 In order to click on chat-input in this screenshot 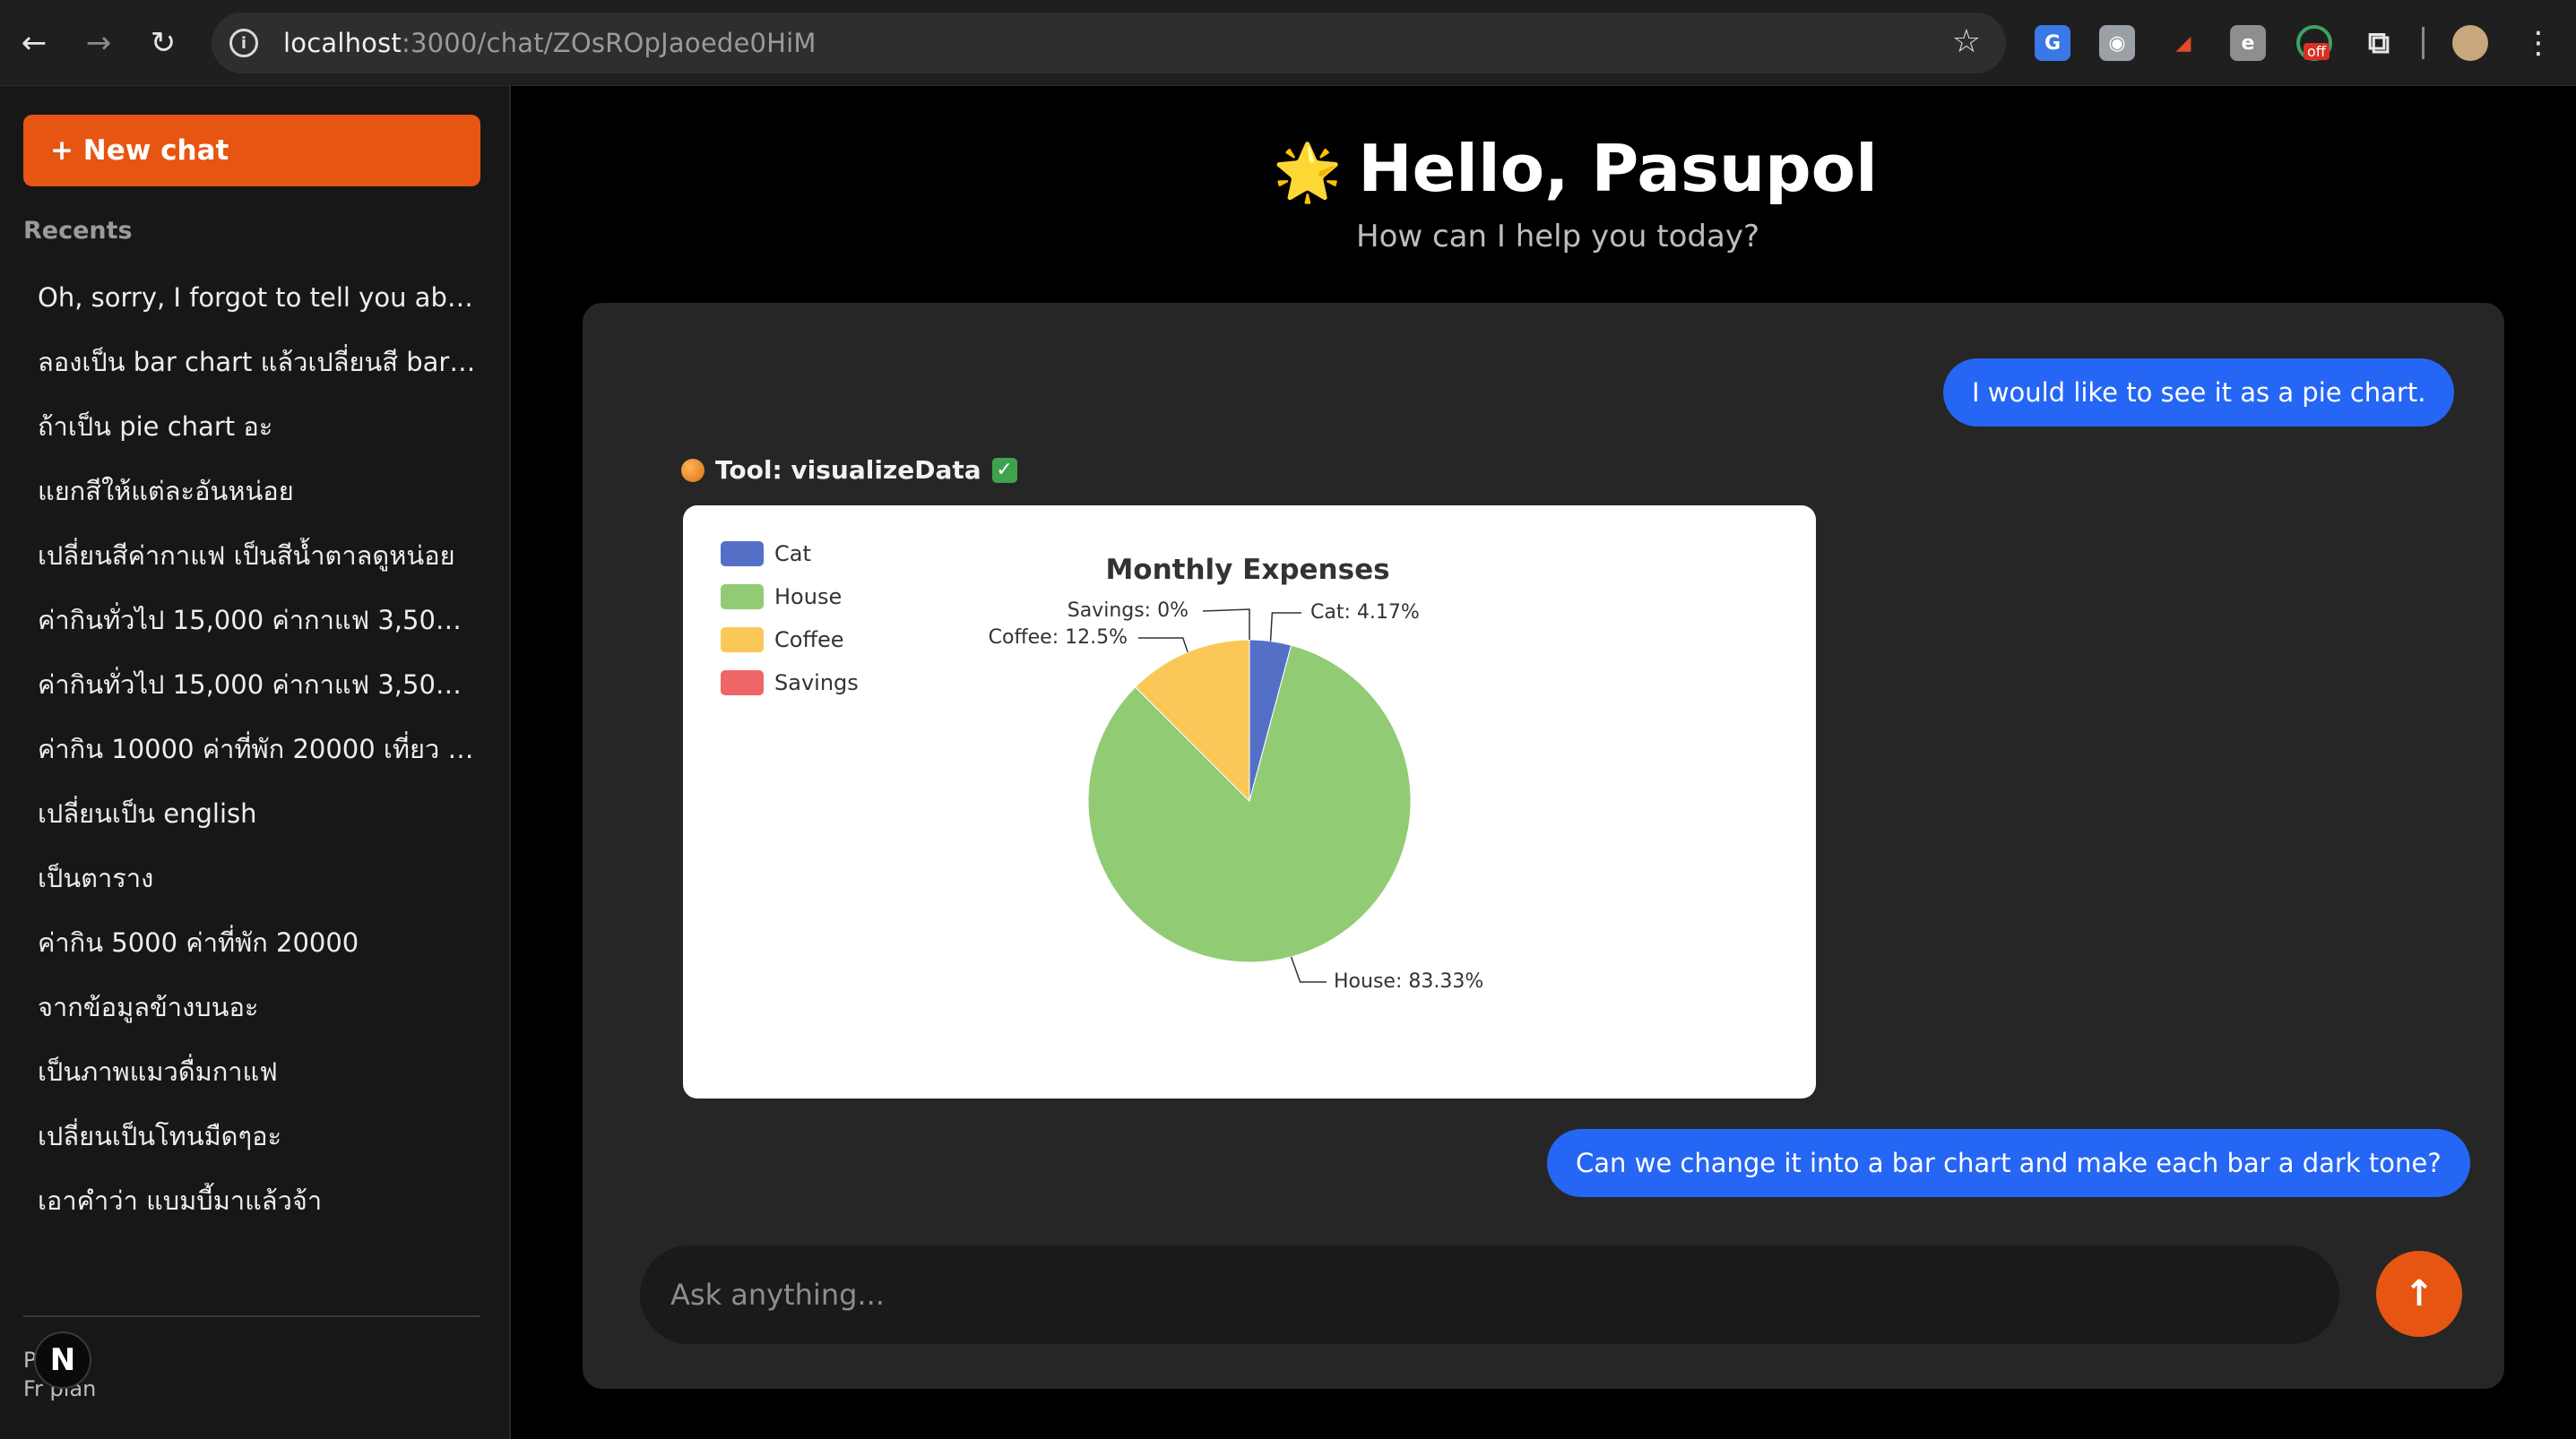, I will do `click(1477, 1295)`.